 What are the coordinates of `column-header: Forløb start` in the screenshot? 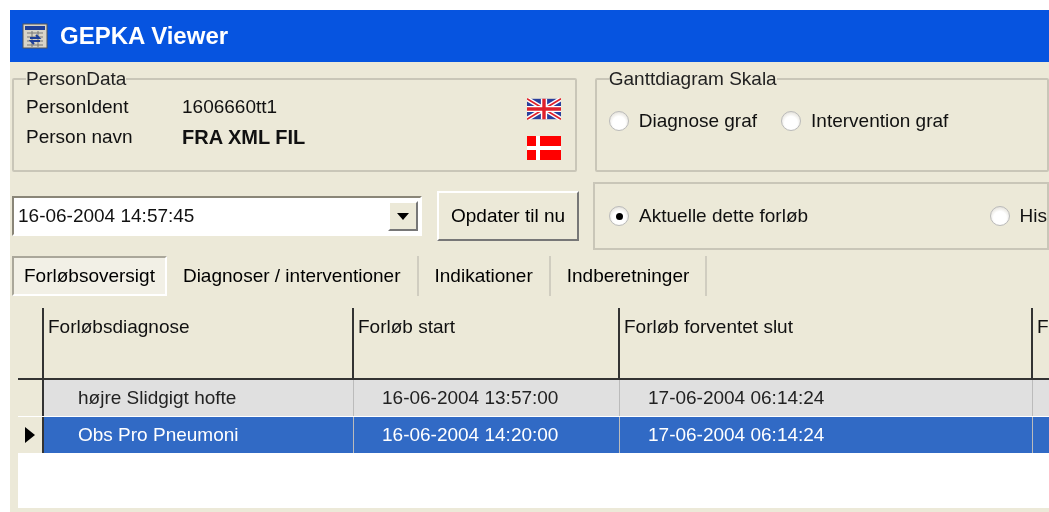 It's located at (487, 343).